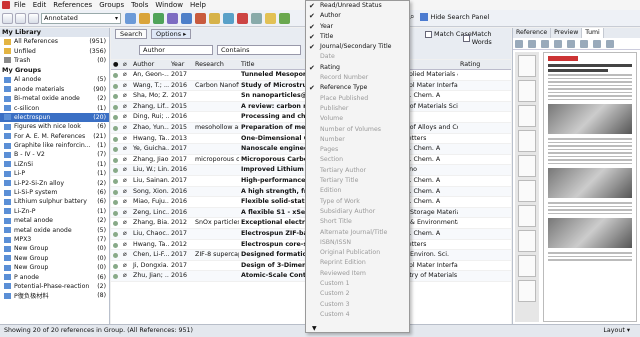  What do you see at coordinates (216, 64) in the screenshot?
I see `column-header-research-notes: Research Notes` at bounding box center [216, 64].